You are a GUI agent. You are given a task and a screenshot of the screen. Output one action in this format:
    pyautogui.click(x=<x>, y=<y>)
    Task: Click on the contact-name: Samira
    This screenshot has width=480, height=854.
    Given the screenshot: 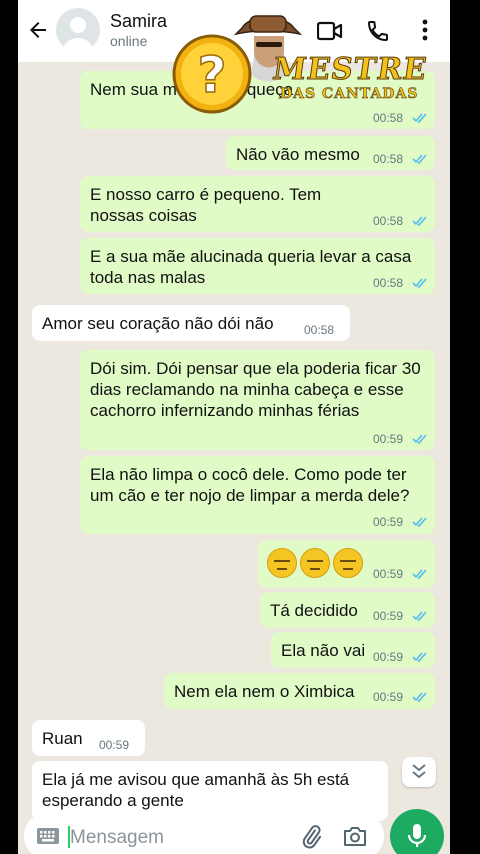 What is the action you would take?
    pyautogui.click(x=138, y=21)
    